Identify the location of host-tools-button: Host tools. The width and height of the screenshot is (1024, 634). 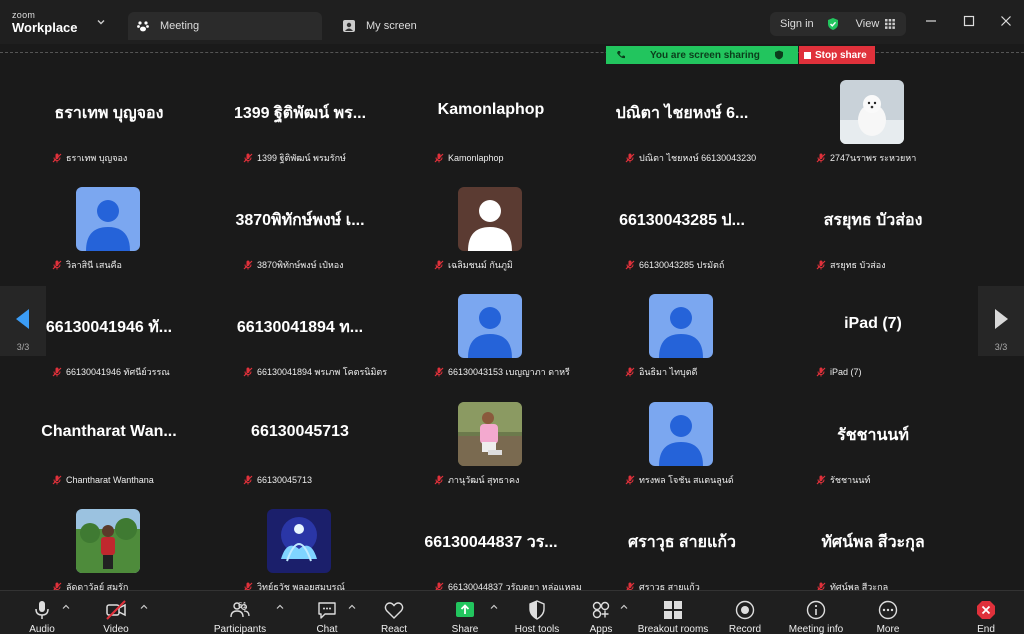
(537, 616).